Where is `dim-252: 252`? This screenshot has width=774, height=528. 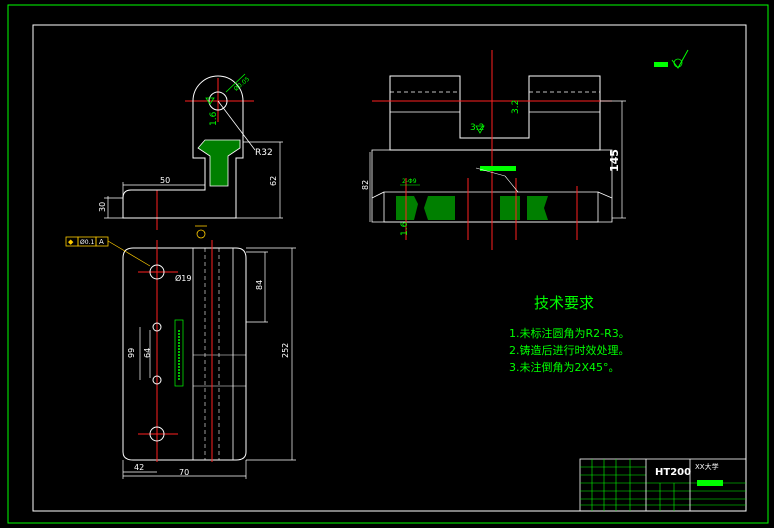
dim-252: 252 is located at coordinates (285, 350).